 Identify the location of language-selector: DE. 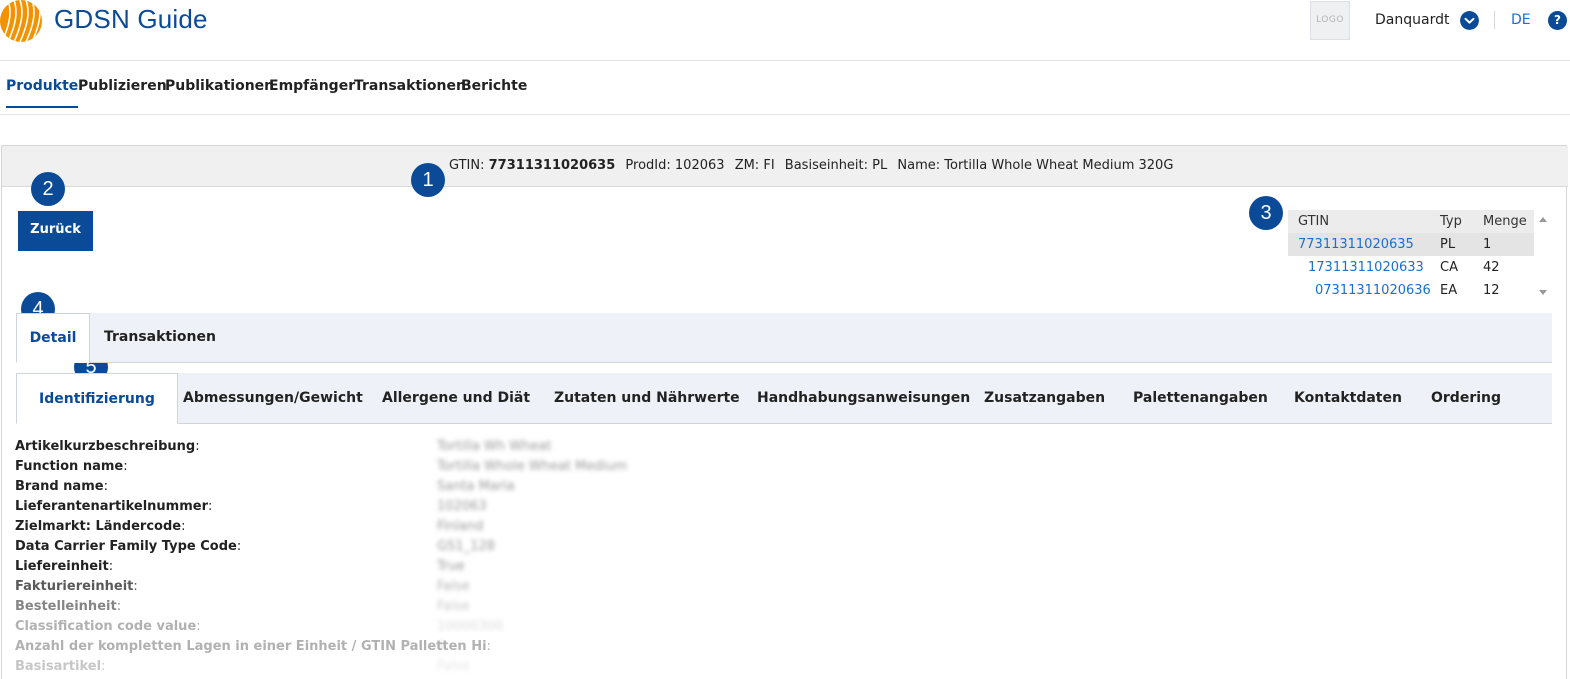
(1521, 20).